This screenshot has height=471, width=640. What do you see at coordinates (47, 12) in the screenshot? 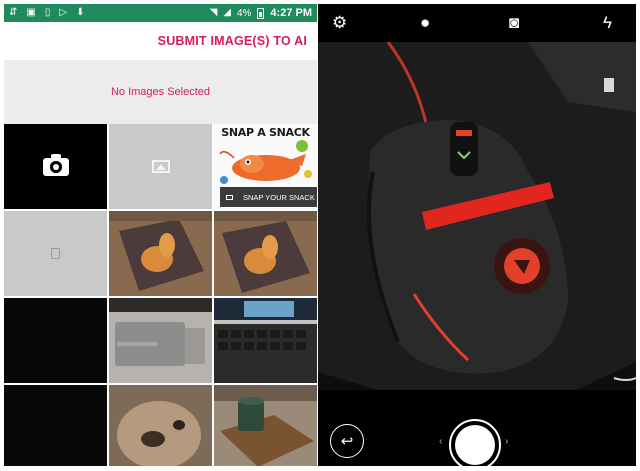
I see `phone-icon: ▯` at bounding box center [47, 12].